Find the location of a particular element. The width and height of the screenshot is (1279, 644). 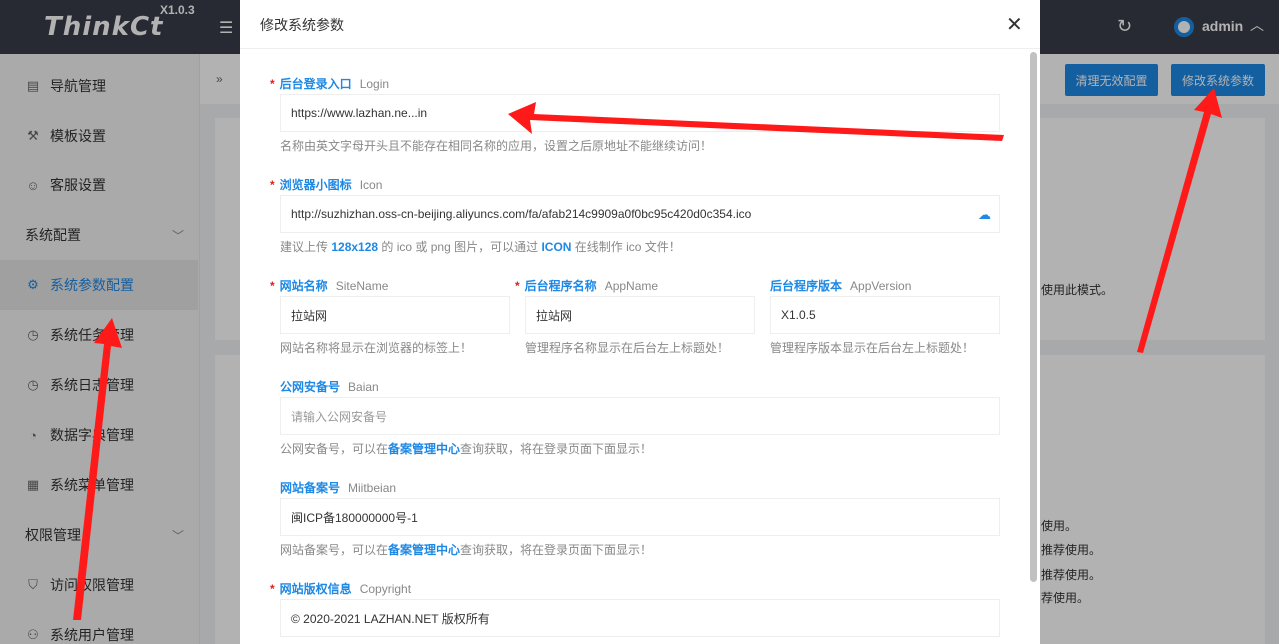

baian-input: 请输入公网安备号 is located at coordinates (640, 416).